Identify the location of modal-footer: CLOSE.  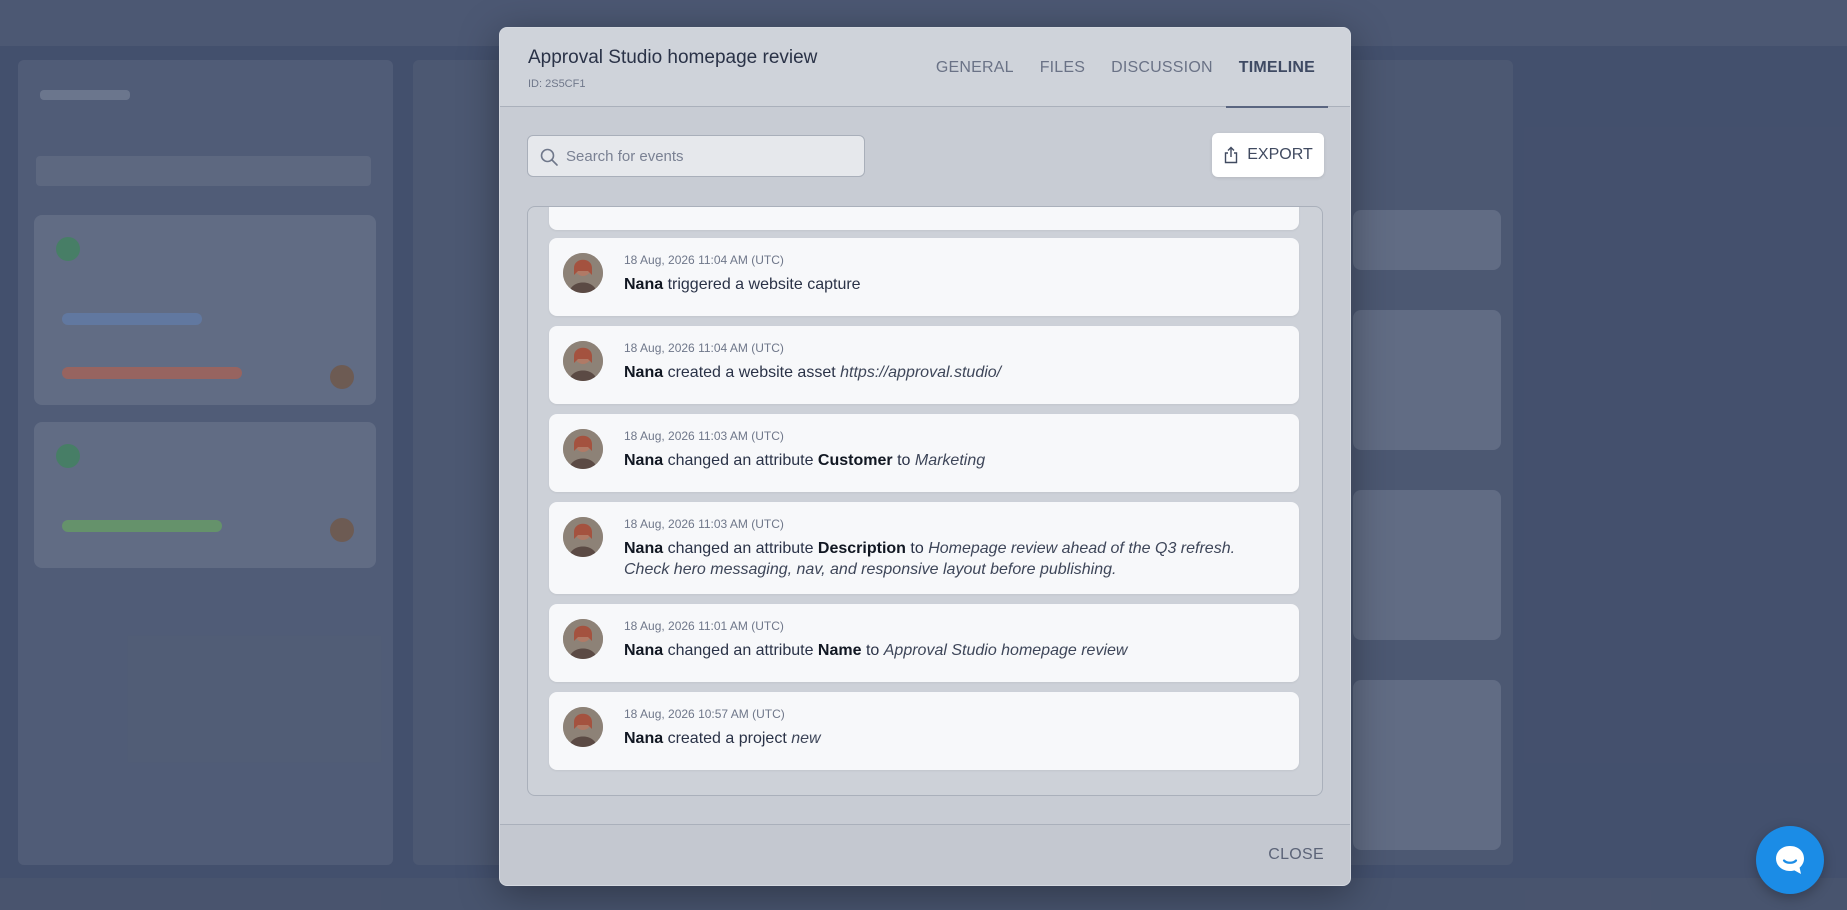
(925, 854).